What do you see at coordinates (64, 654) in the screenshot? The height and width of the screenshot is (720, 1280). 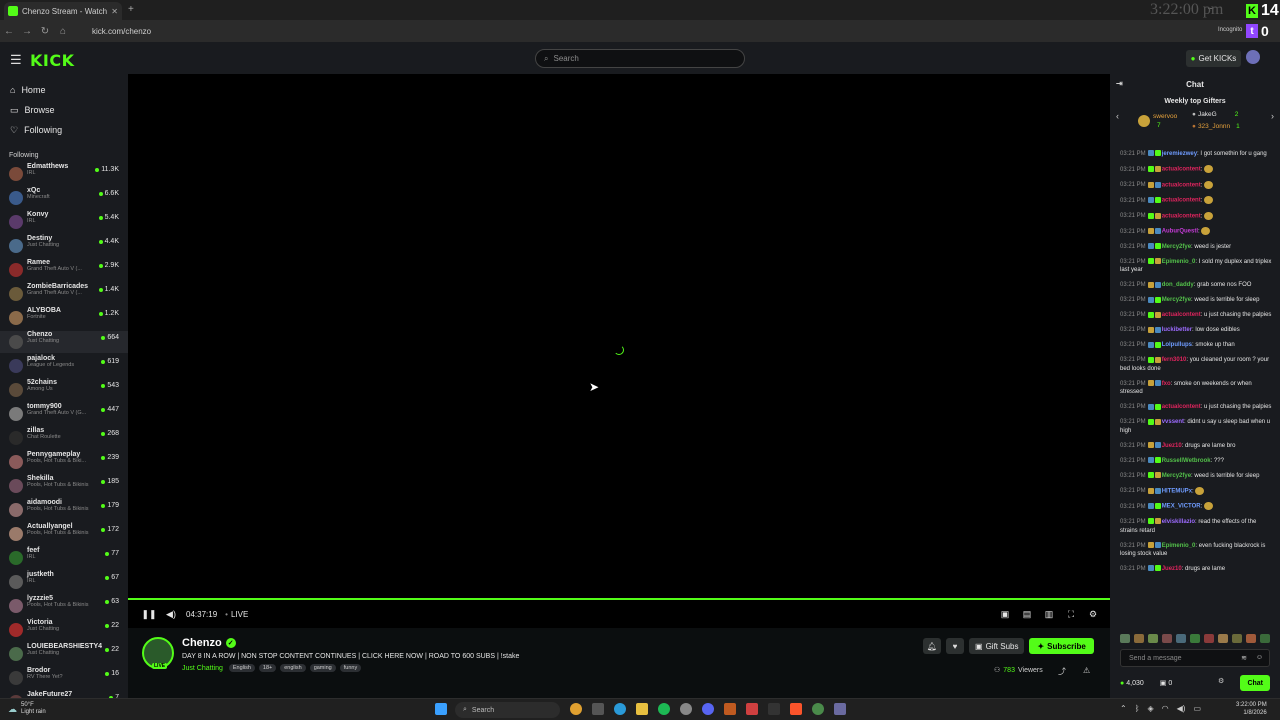 I see `channel-item: LOUIEBEARSHIESTY4 Just Chatting 22` at bounding box center [64, 654].